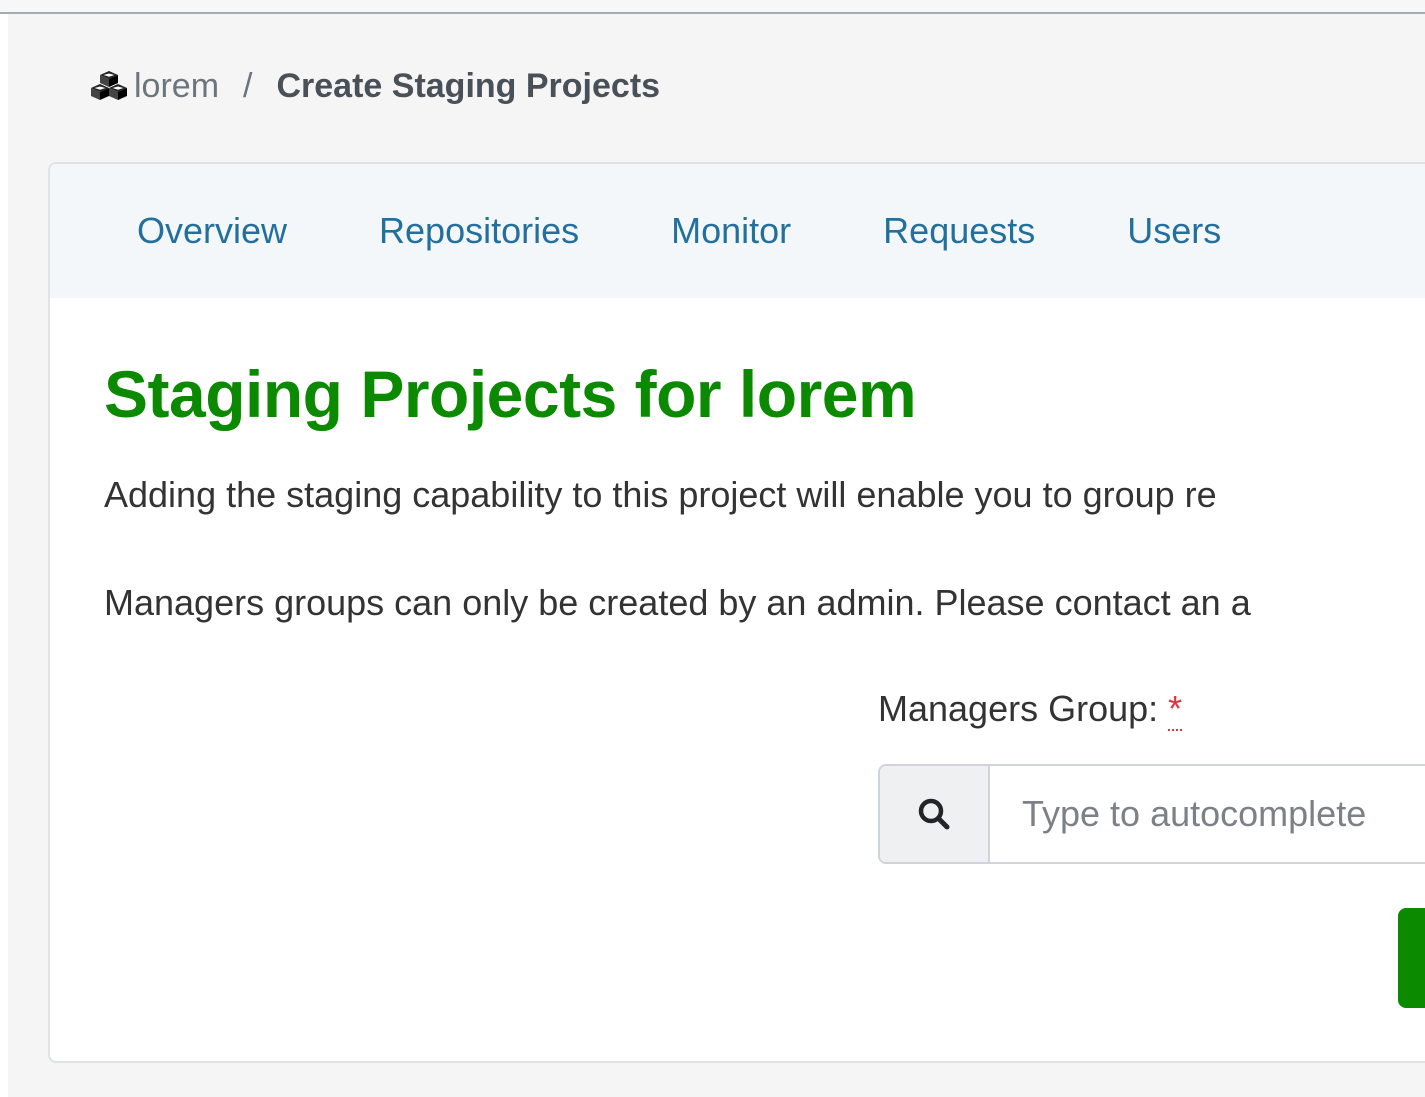 The width and height of the screenshot is (1425, 1097). Describe the element at coordinates (1411, 958) in the screenshot. I see `submit-button` at that location.